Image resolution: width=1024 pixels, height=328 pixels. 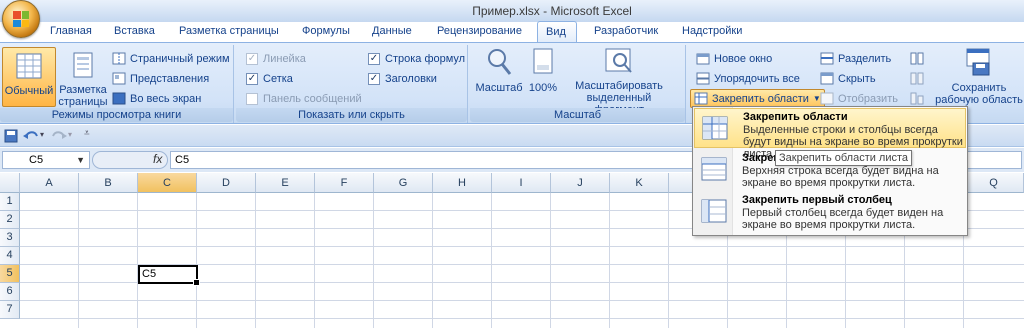 What do you see at coordinates (462, 183) in the screenshot?
I see `column-header-h: H` at bounding box center [462, 183].